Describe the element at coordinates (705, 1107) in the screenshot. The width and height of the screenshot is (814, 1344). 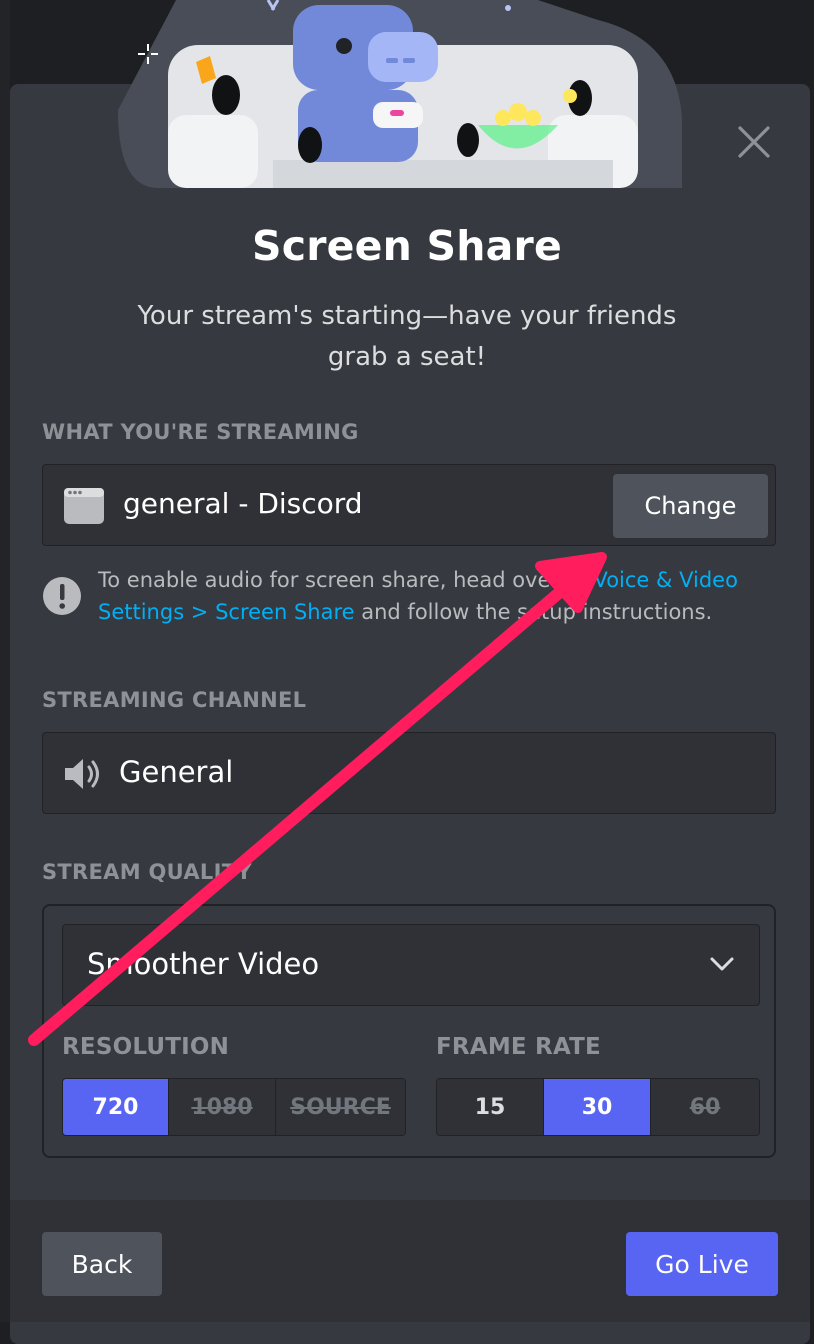
I see `frame-rate-option-60: 60` at that location.